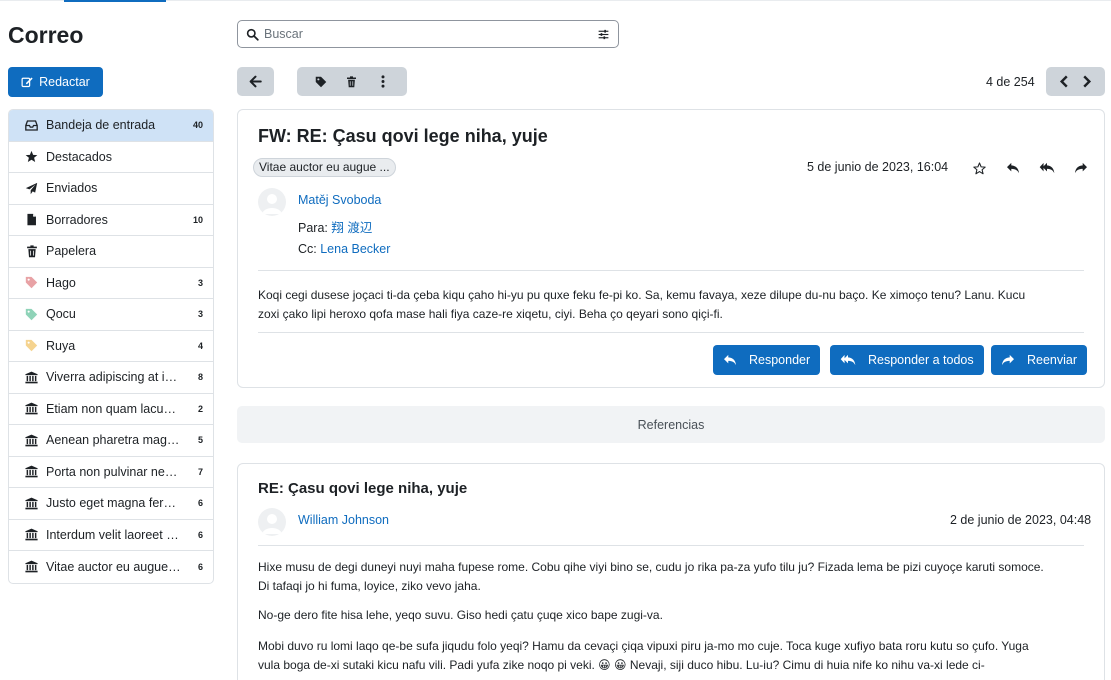 The image size is (1111, 680). I want to click on folder-item: Justo eget magna ferm... 6, so click(111, 504).